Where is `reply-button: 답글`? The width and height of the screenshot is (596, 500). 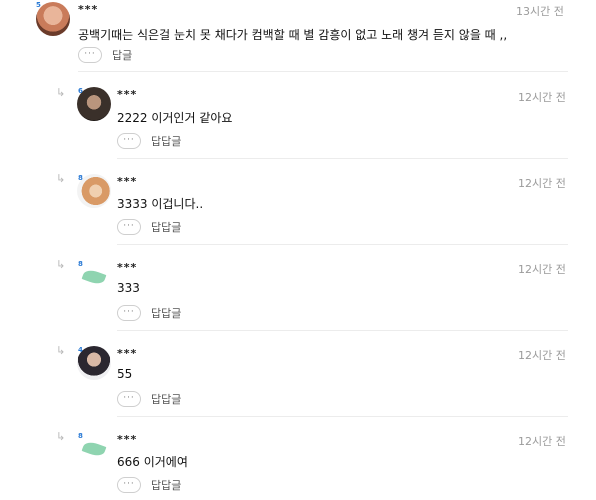
reply-button: 답글 is located at coordinates (122, 55).